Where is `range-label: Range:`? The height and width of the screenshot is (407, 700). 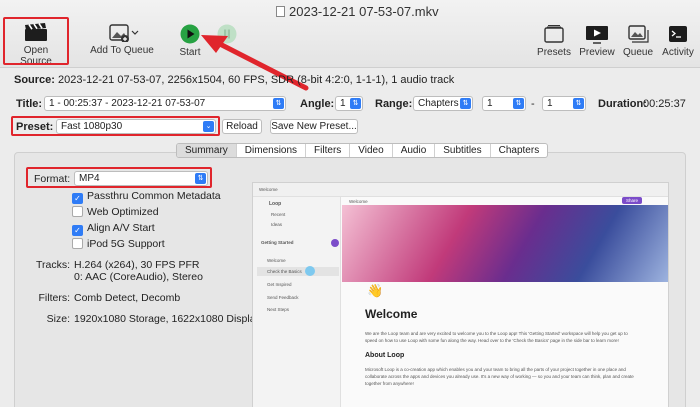 range-label: Range: is located at coordinates (394, 104).